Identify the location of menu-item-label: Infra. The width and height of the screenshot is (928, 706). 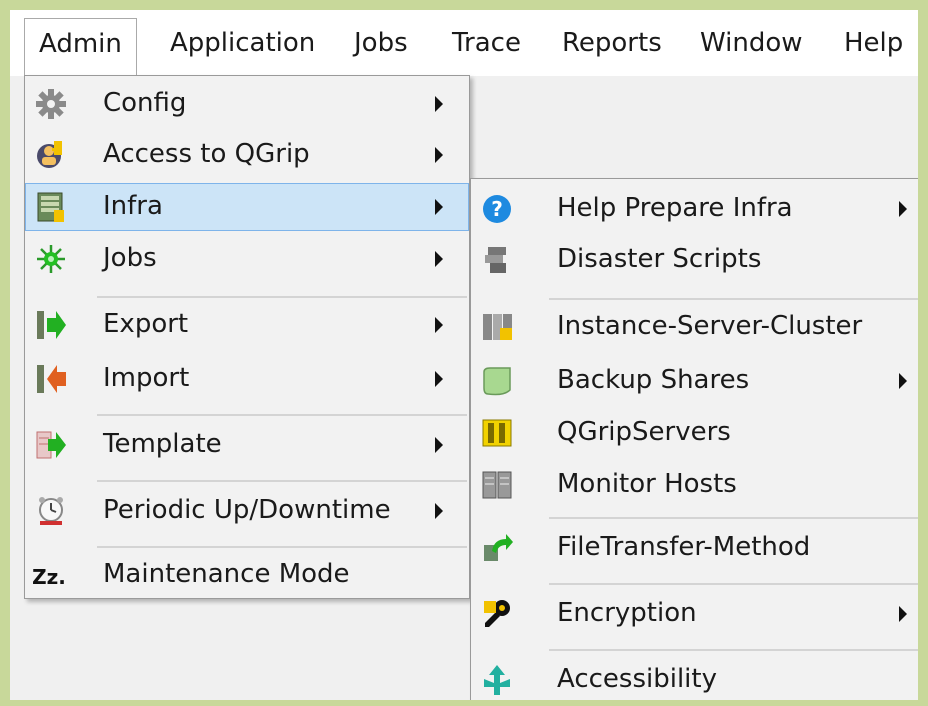
(133, 206).